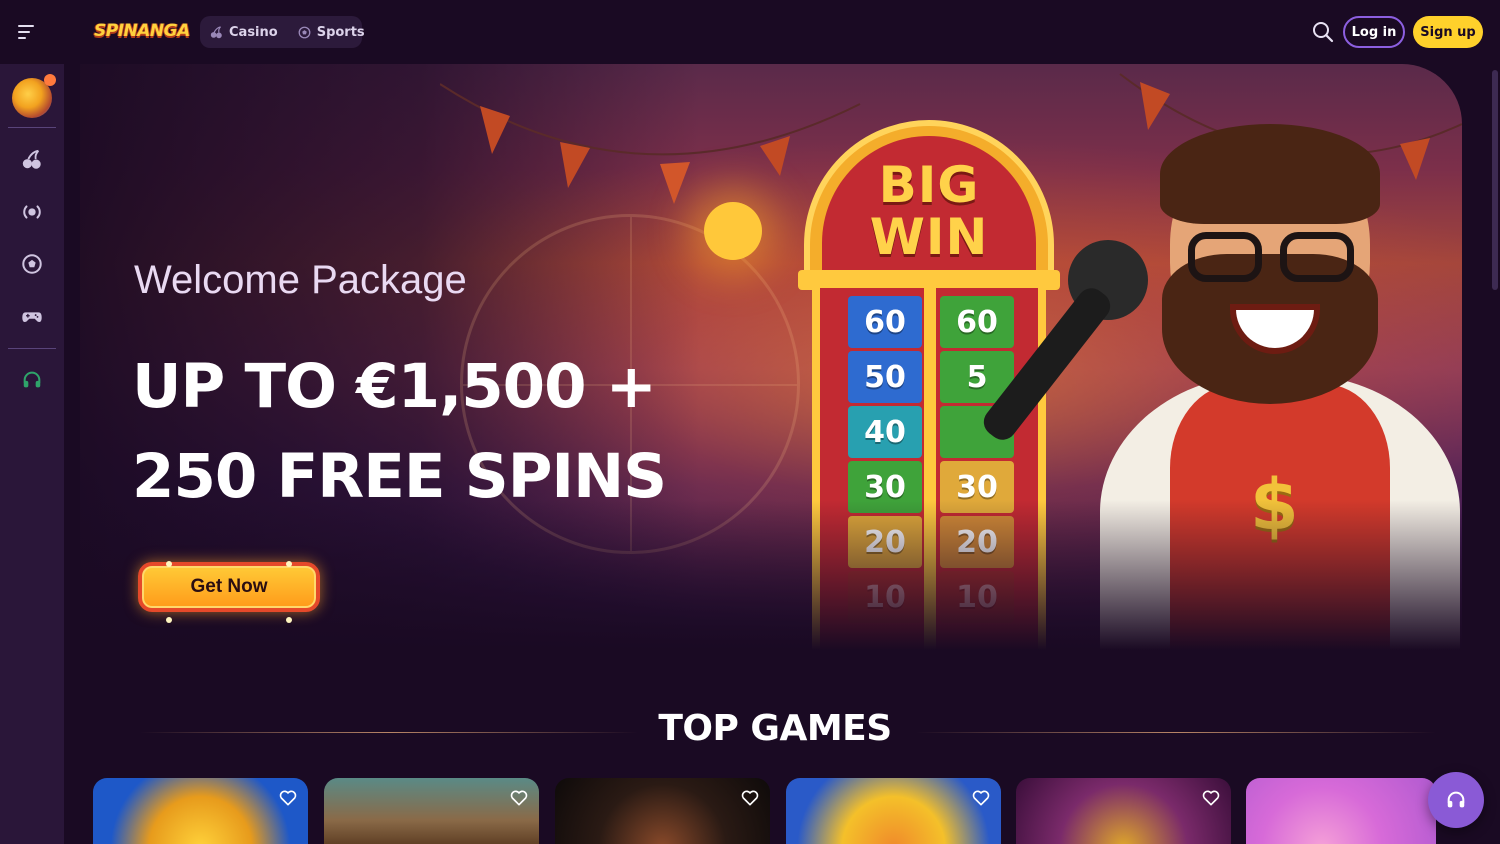  Describe the element at coordinates (253, 32) in the screenshot. I see `tab-casino-label: Casino` at that location.